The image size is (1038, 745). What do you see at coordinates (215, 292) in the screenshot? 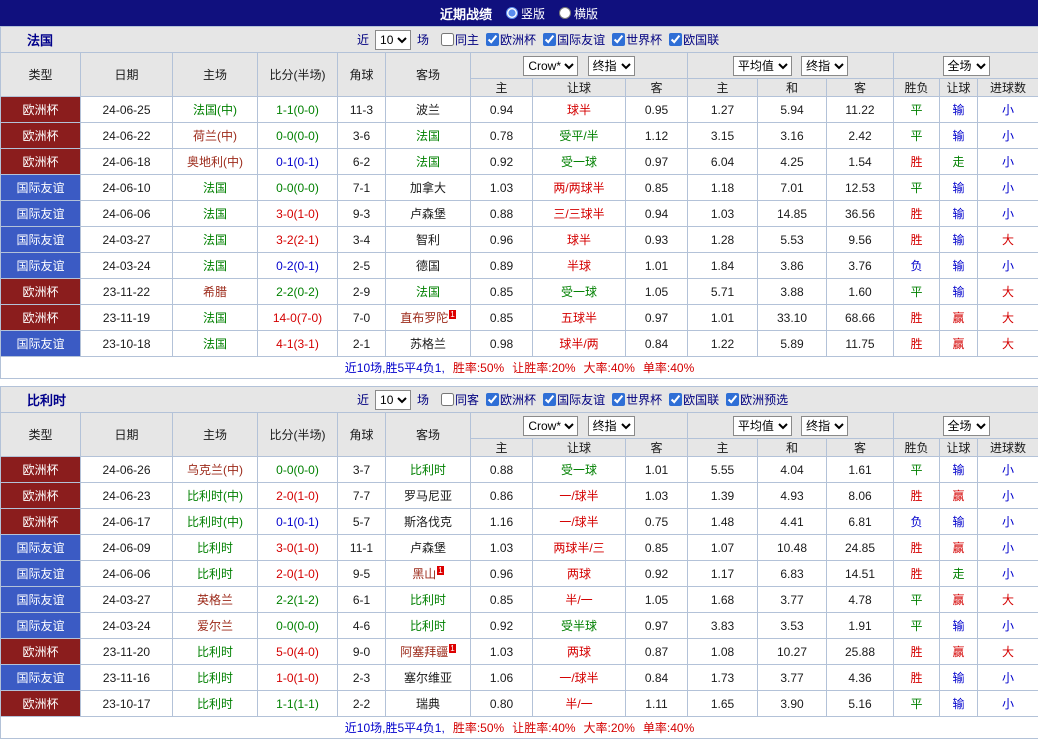
I see `home-team-name: 希腊` at bounding box center [215, 292].